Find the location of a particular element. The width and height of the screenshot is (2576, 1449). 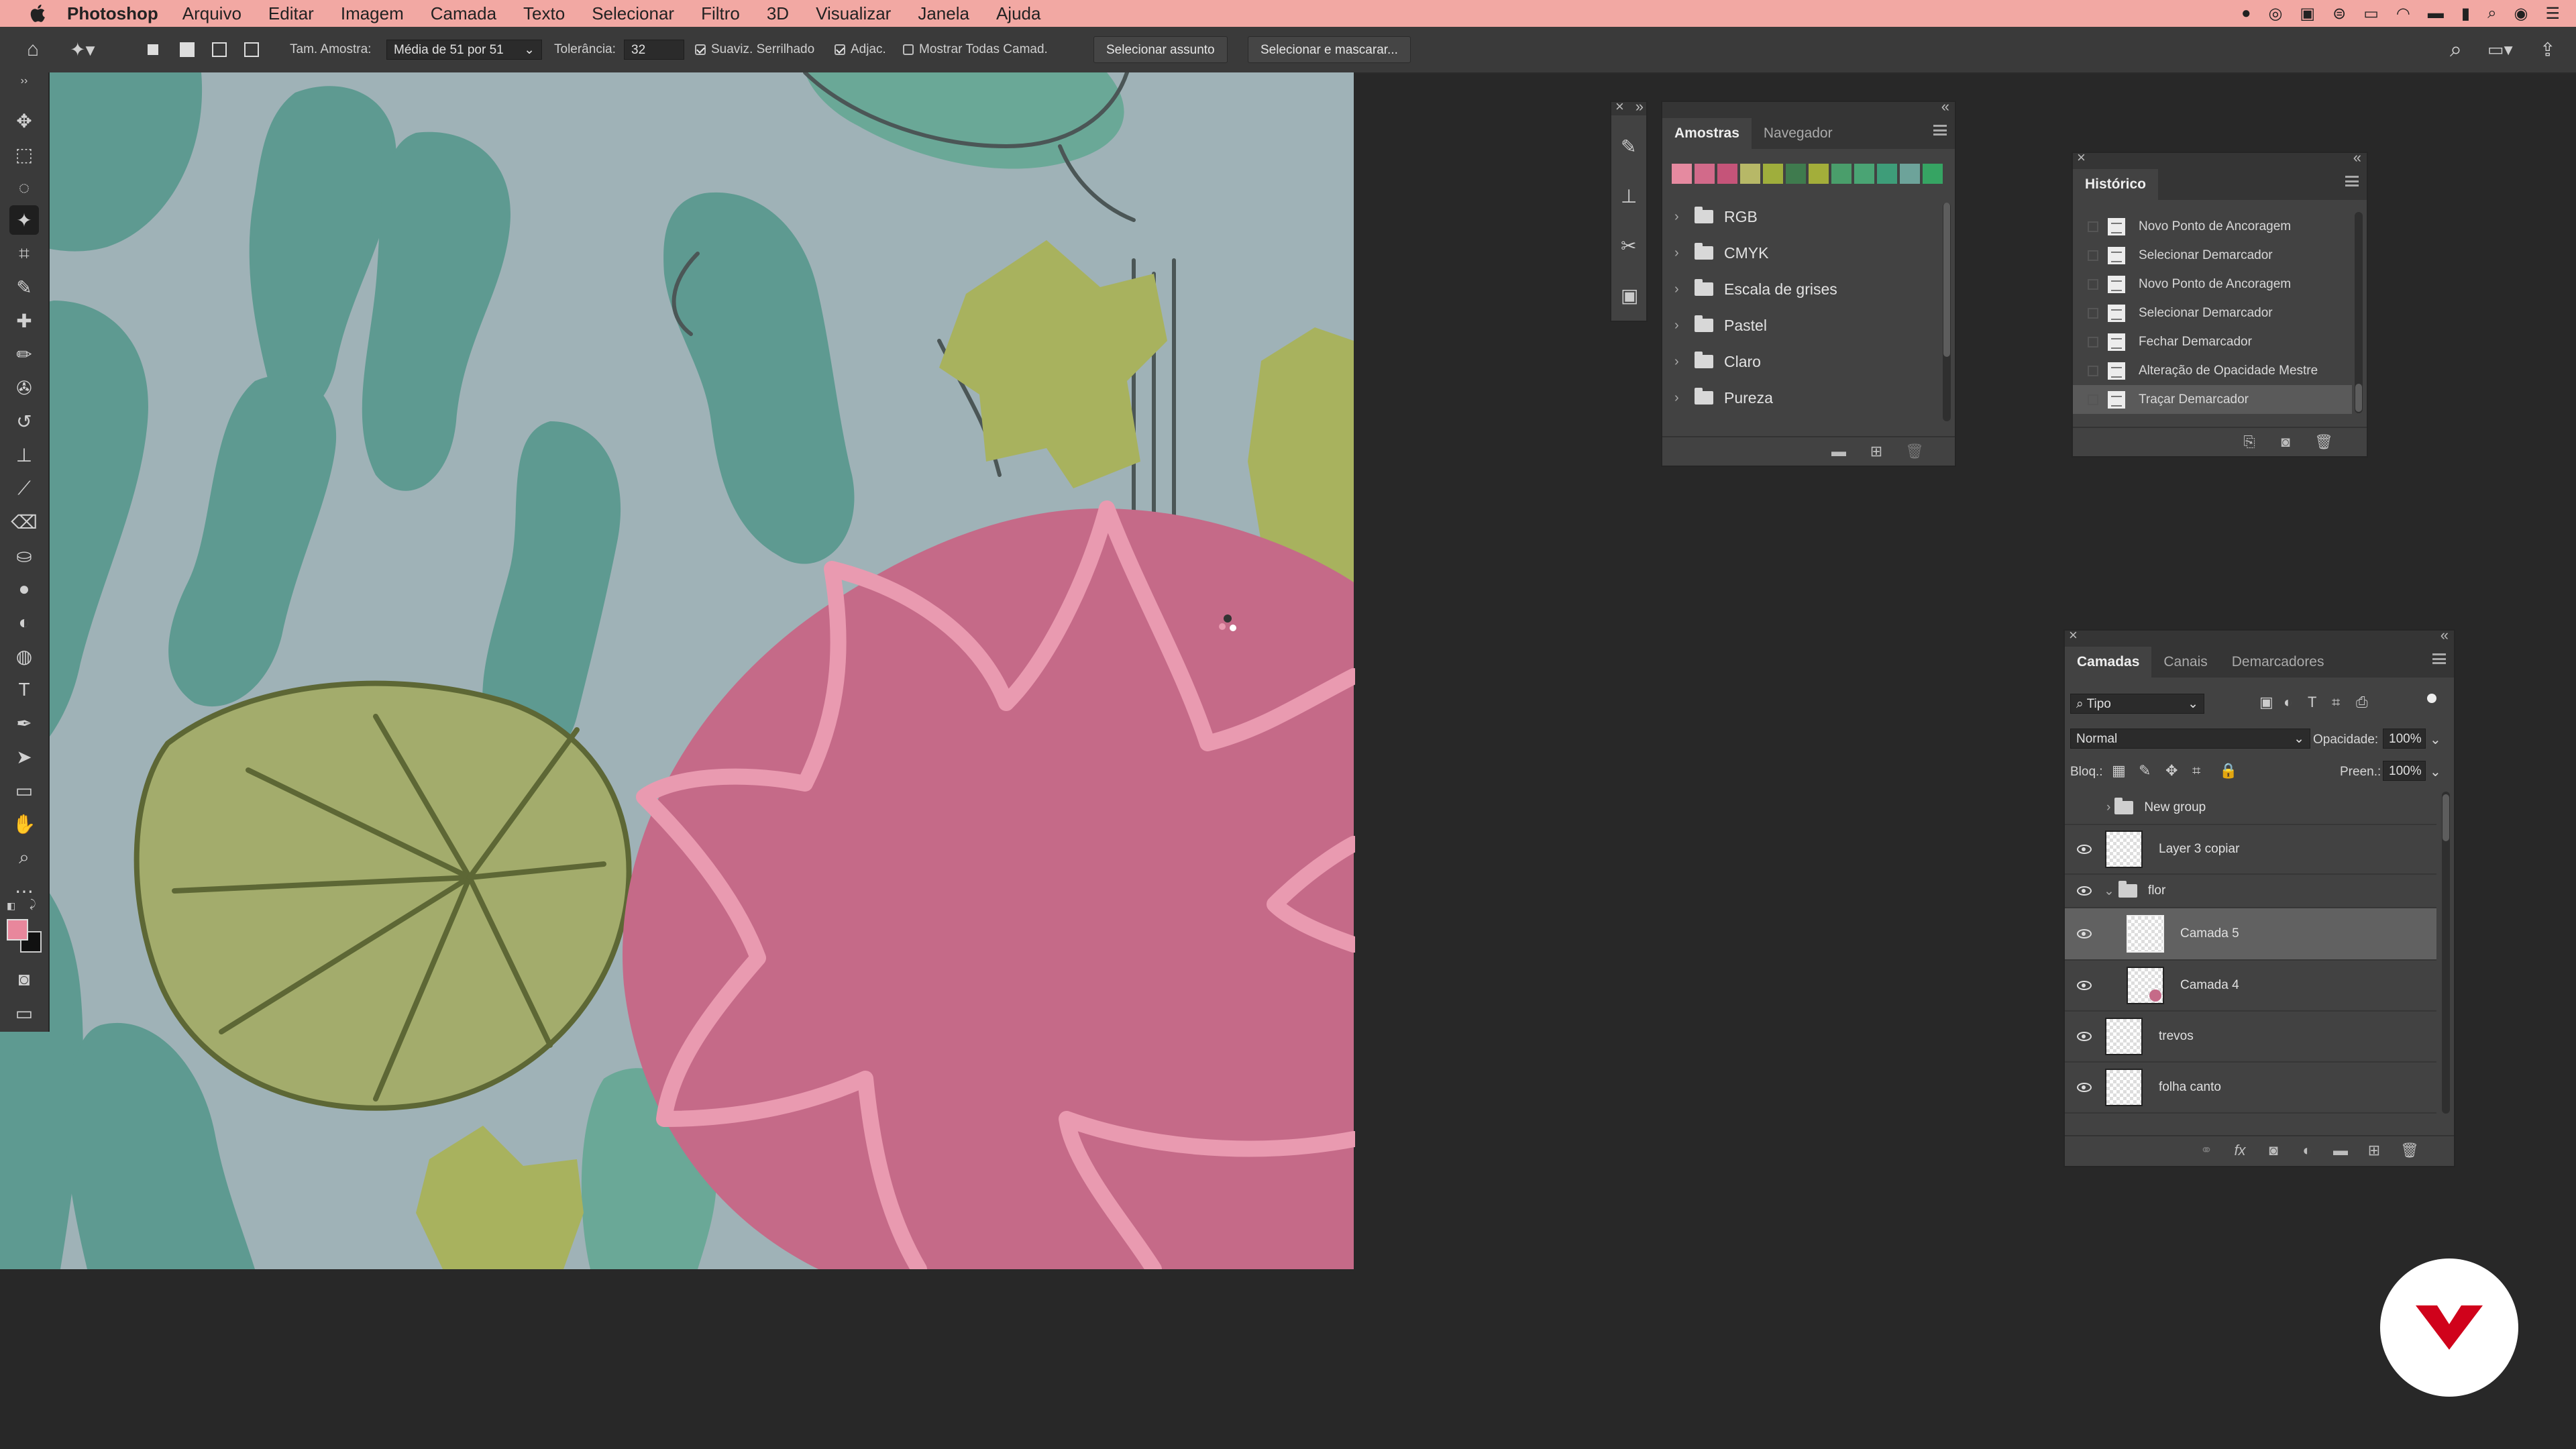

menu-visualizar: Visualizar is located at coordinates (853, 13).